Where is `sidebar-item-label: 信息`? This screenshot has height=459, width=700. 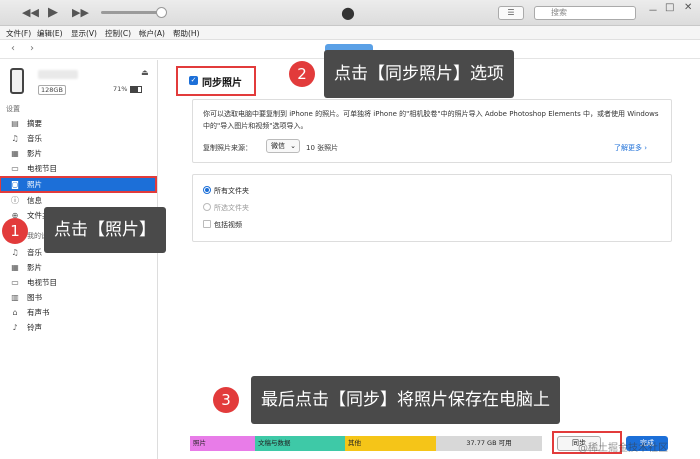
sidebar-item-label: 信息 is located at coordinates (34, 200).